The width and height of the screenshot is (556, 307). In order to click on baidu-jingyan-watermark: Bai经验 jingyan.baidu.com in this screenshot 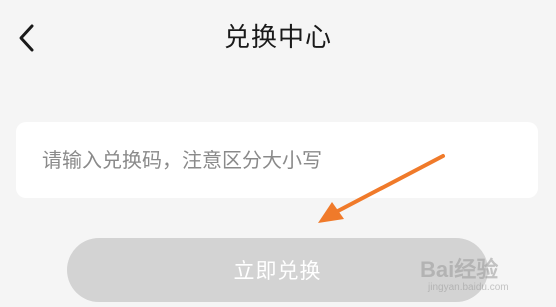, I will do `click(485, 274)`.